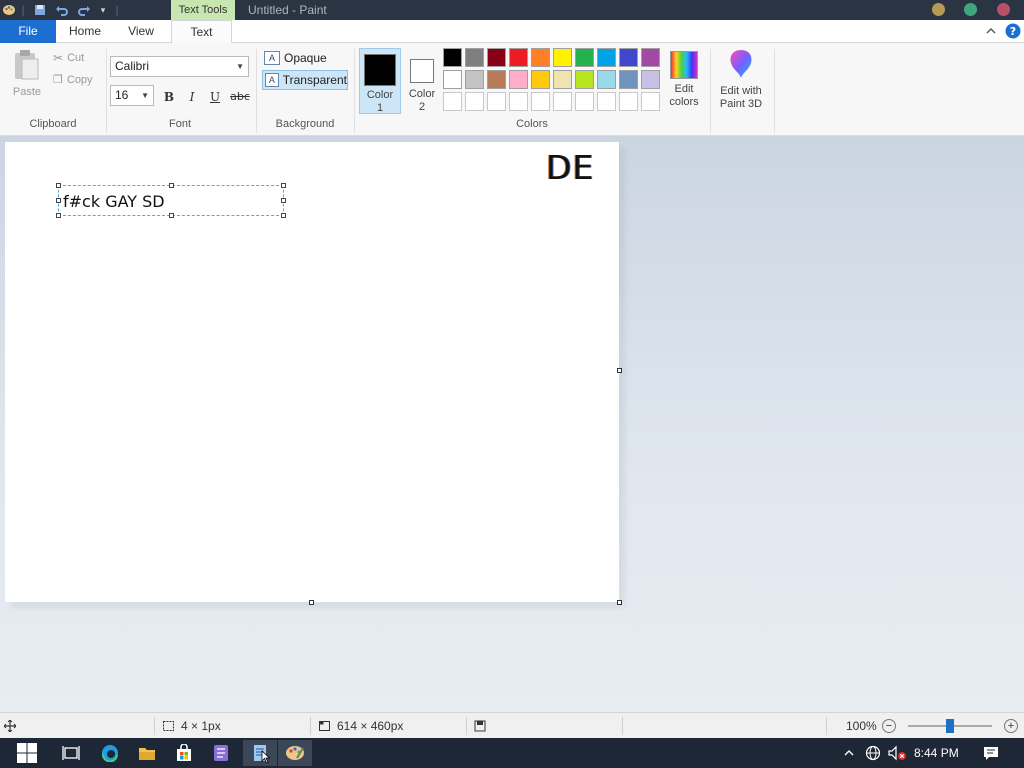 This screenshot has width=1024, height=768. Describe the element at coordinates (305, 80) in the screenshot. I see `transparent-button: A Transparent` at that location.